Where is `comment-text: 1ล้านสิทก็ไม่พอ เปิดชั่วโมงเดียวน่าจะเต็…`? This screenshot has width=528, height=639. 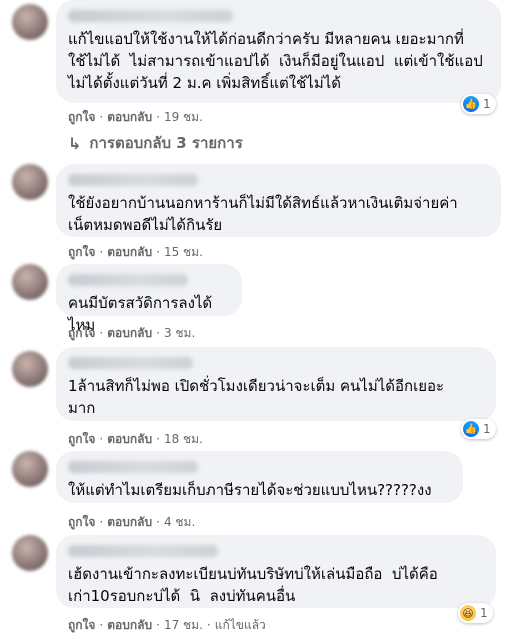
comment-text: 1ล้านสิทก็ไม่พอ เปิดชั่วโมงเดียวน่าจะเต็… is located at coordinates (256, 397).